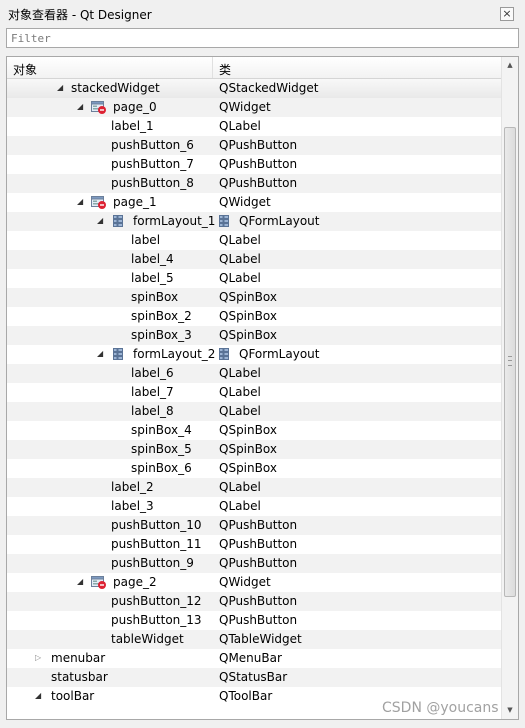 This screenshot has width=525, height=728. What do you see at coordinates (135, 107) in the screenshot?
I see `object-name: page_0` at bounding box center [135, 107].